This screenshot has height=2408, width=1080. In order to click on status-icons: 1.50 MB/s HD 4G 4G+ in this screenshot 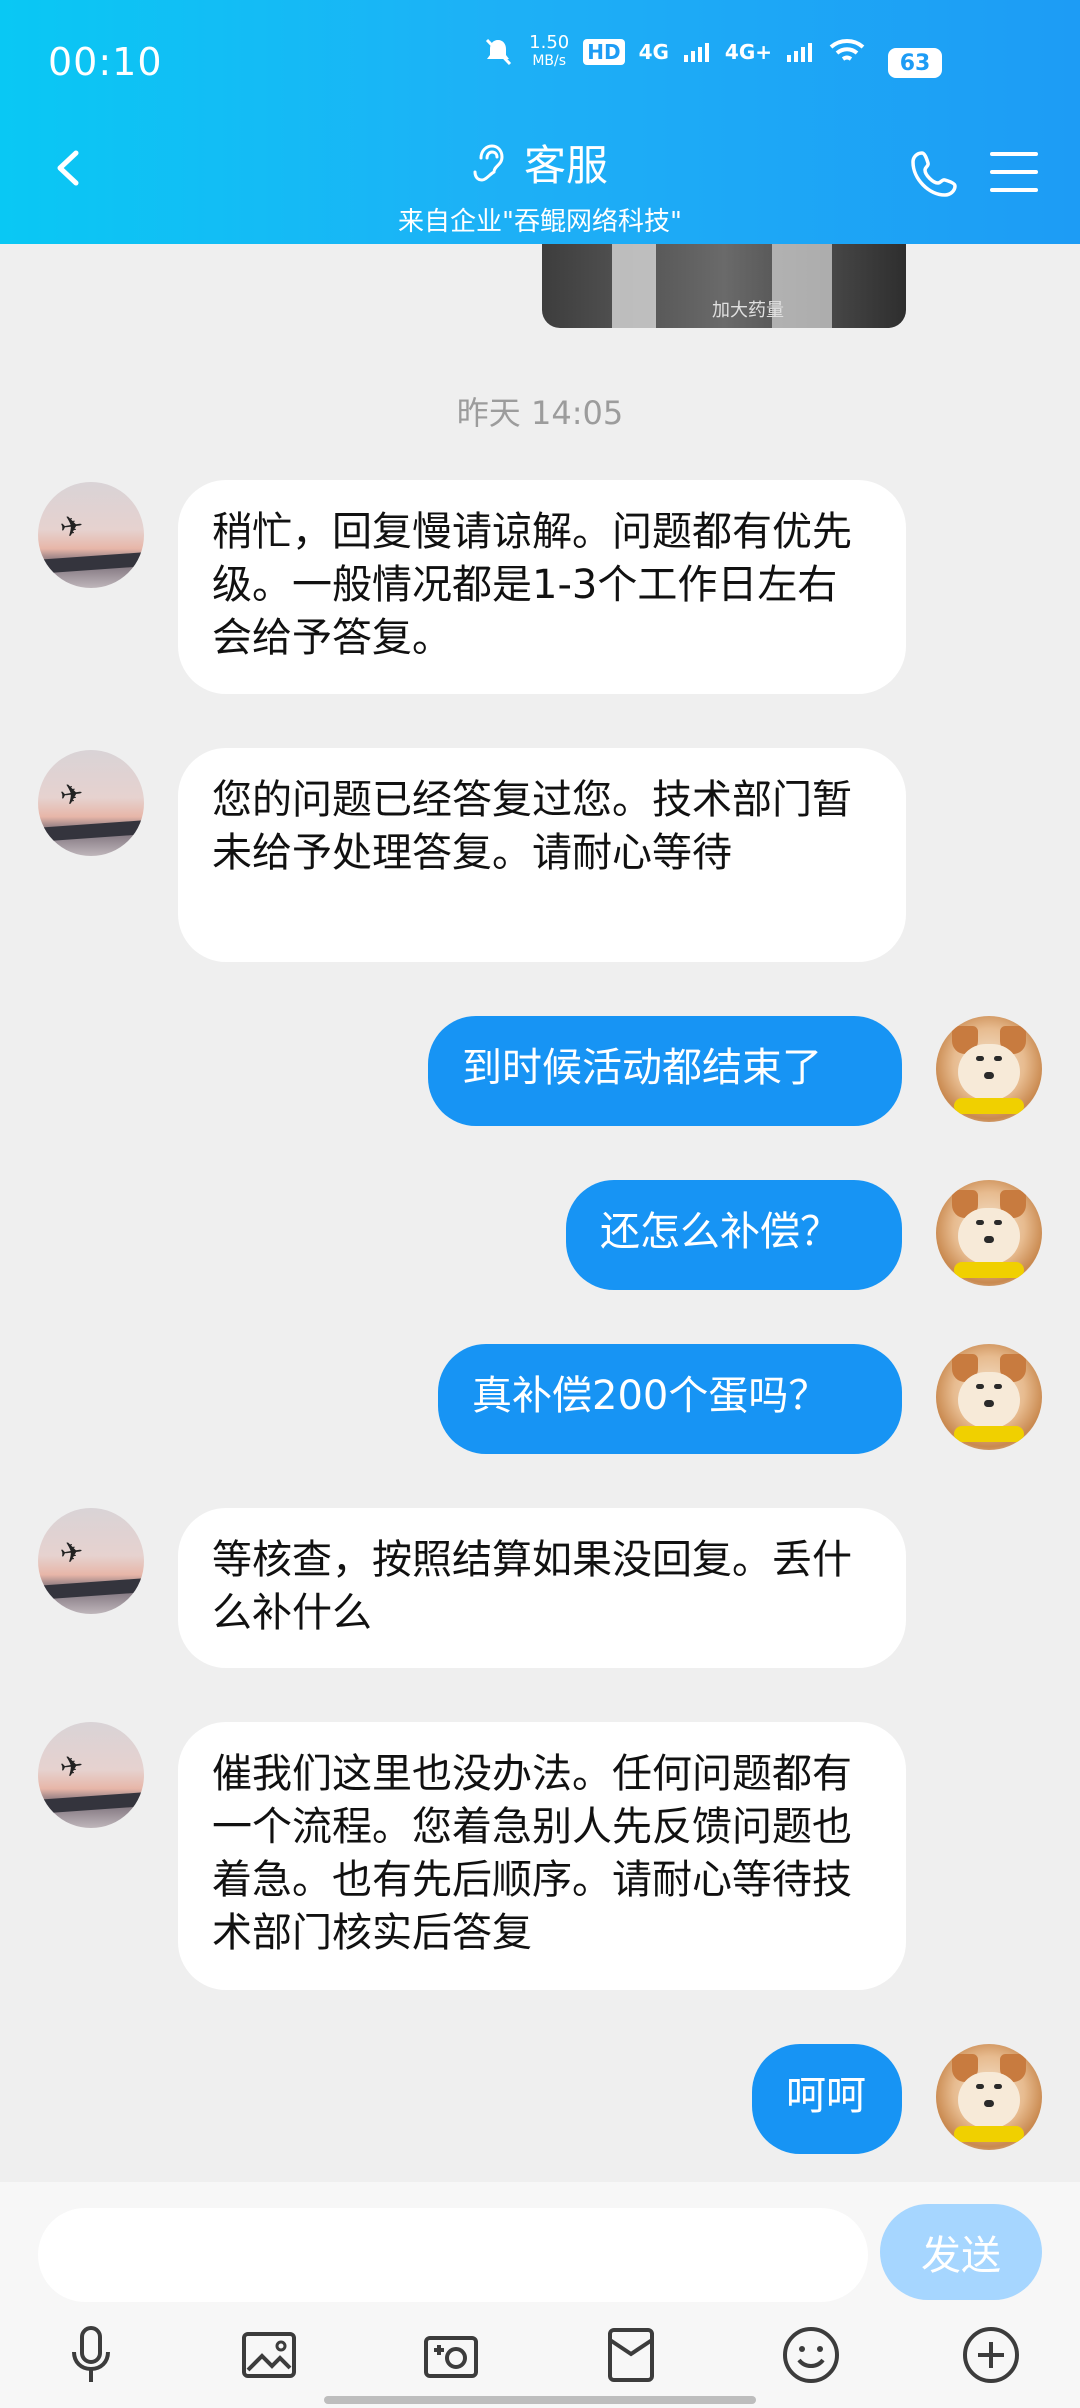, I will do `click(673, 52)`.